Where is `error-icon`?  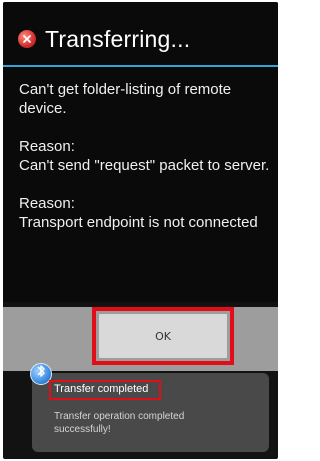
error-icon is located at coordinates (27, 39).